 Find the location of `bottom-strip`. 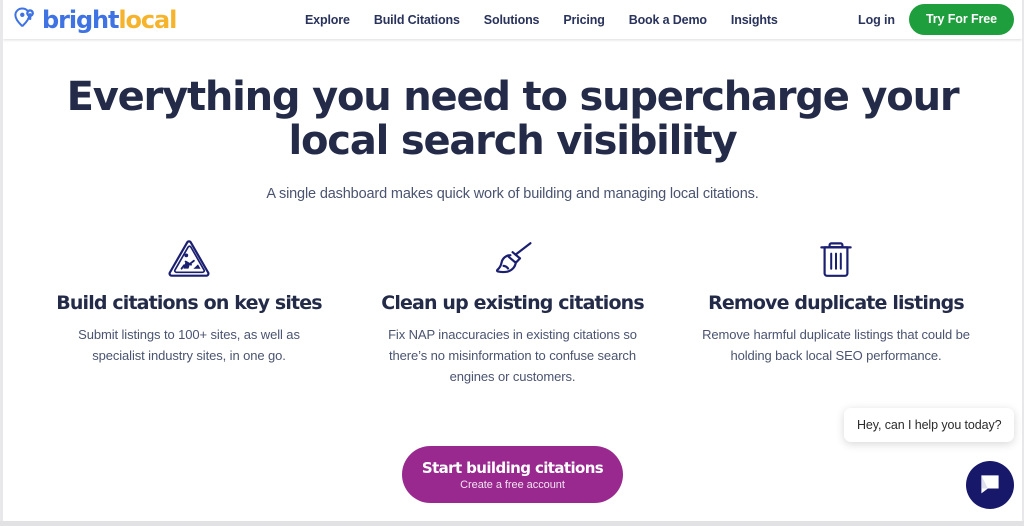

bottom-strip is located at coordinates (512, 523).